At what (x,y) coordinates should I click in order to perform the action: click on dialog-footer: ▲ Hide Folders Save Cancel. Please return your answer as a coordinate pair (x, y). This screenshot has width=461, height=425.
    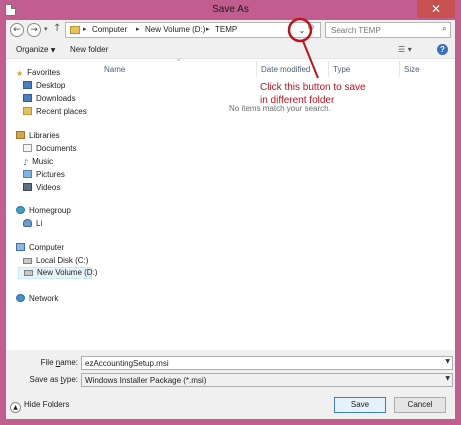
    Looking at the image, I should click on (230, 404).